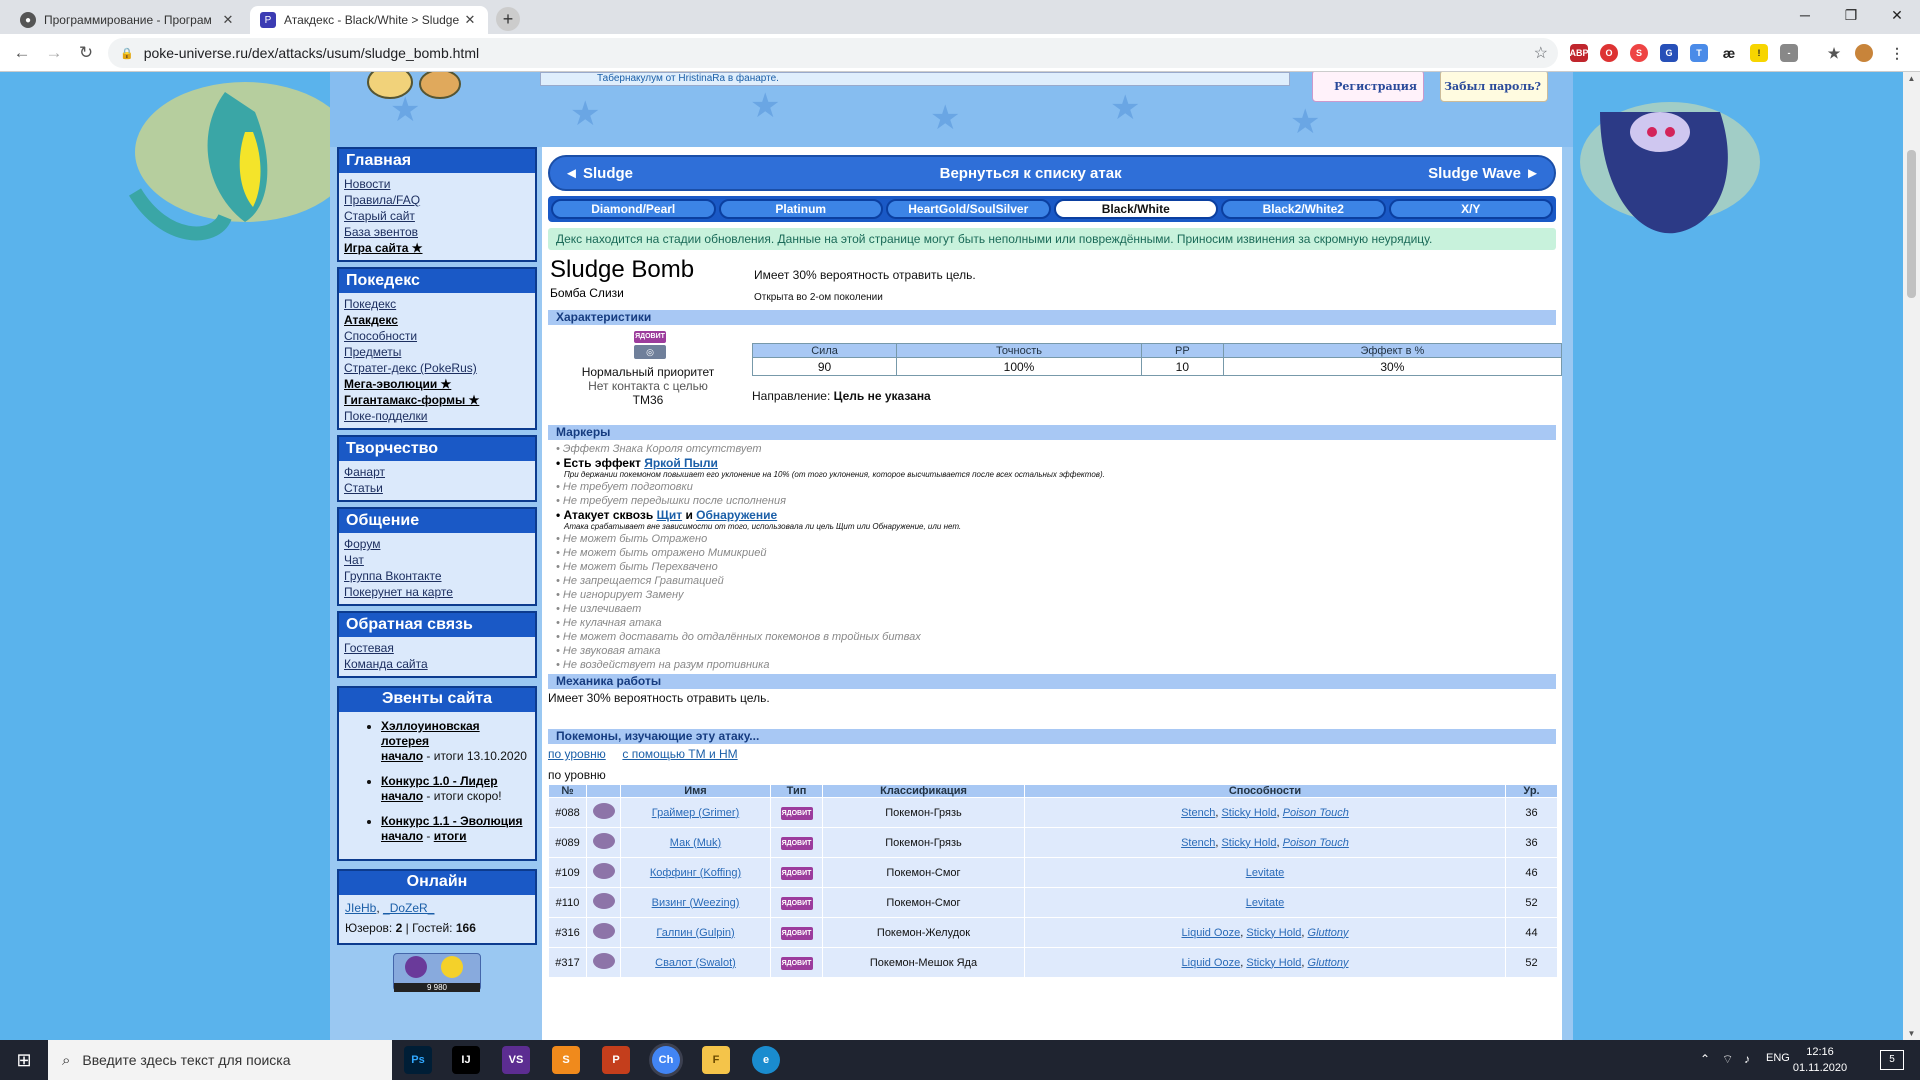  I want to click on profile-avatar, so click(1864, 53).